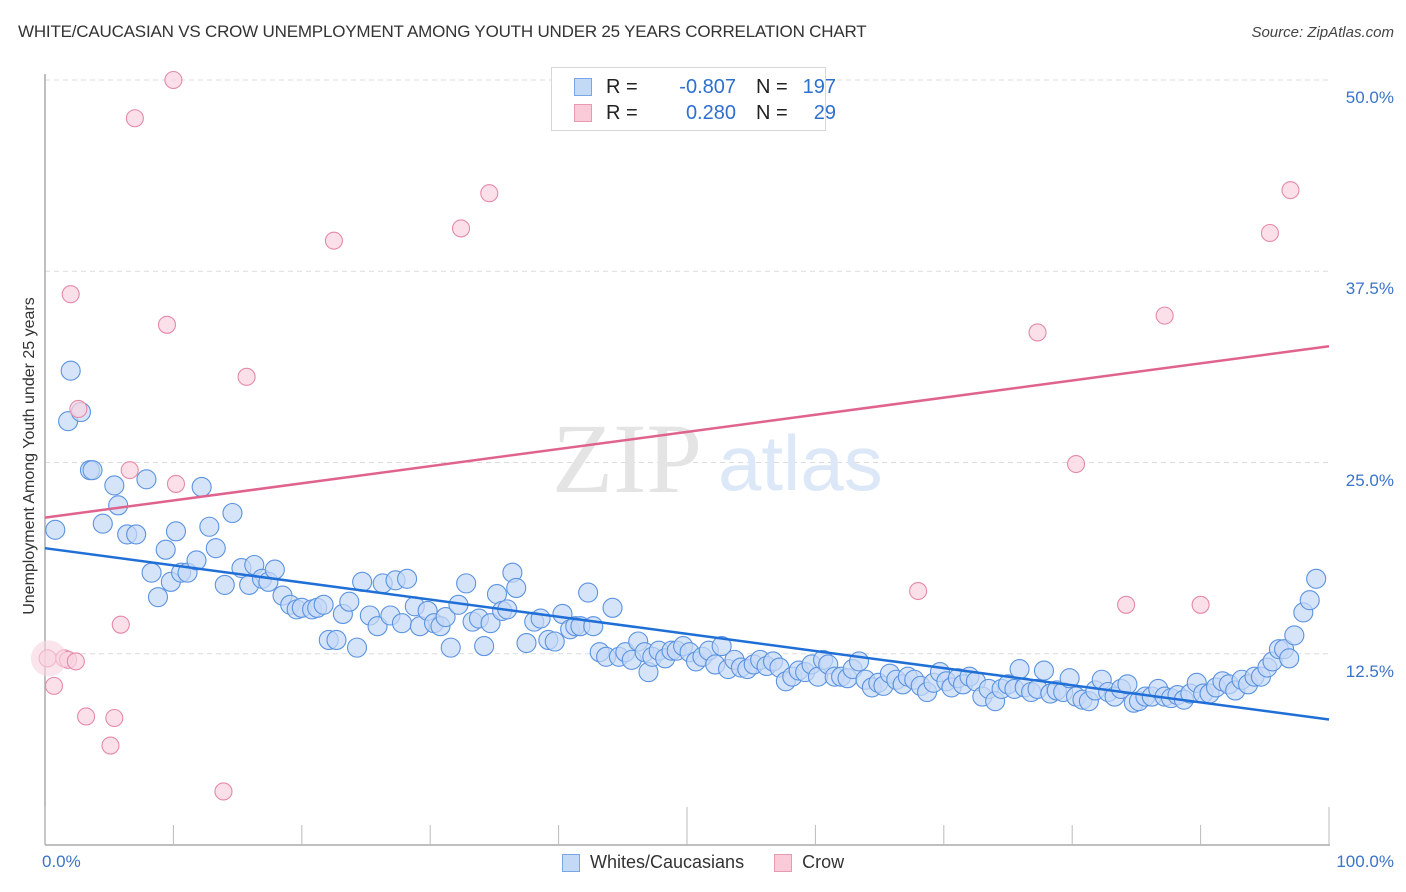 The image size is (1406, 892). Describe the element at coordinates (1369, 671) in the screenshot. I see `y-tick-label: 12.5%` at that location.